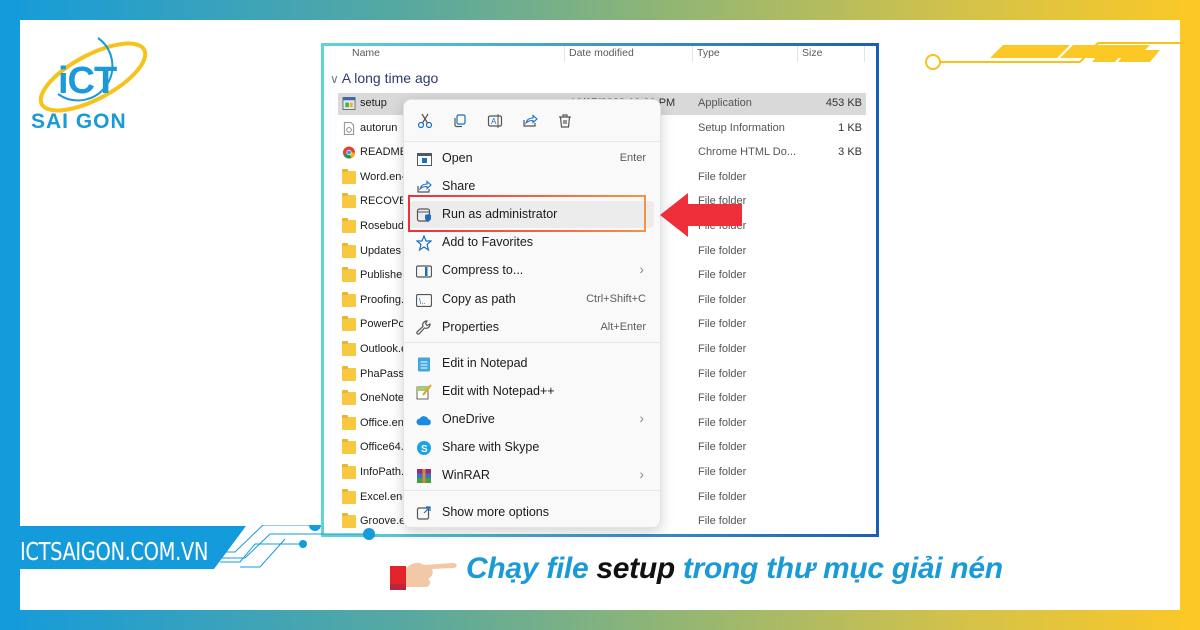  I want to click on right-gradient-strip, so click(1190, 315).